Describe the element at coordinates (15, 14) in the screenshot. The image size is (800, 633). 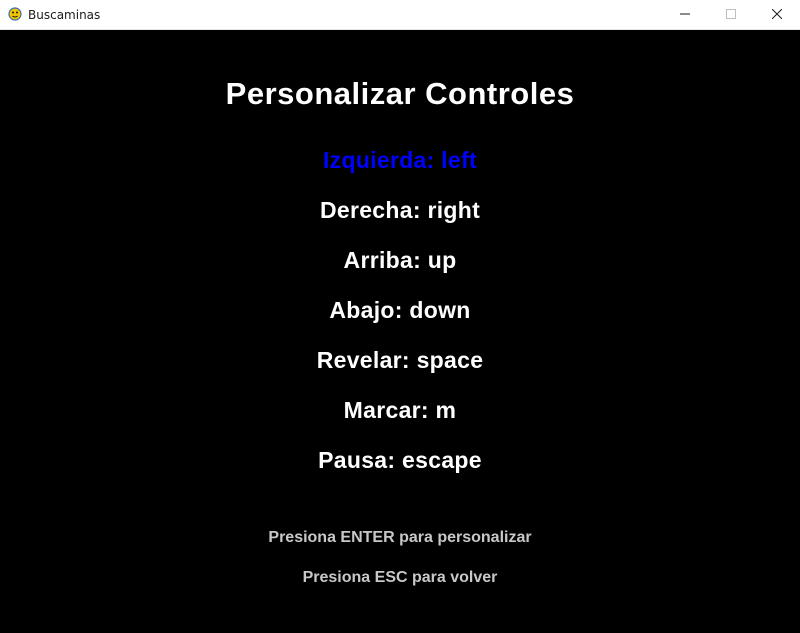
I see `pygame-snake-icon` at that location.